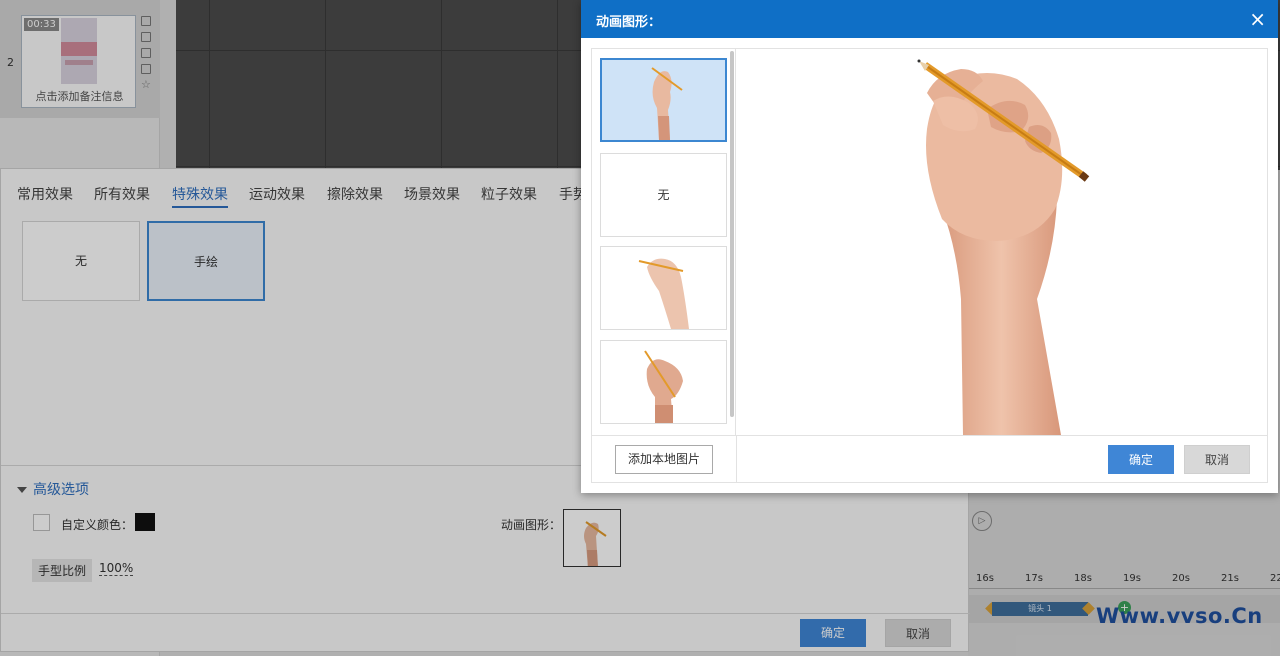  What do you see at coordinates (1257, 19) in the screenshot?
I see `close-icon: ×` at bounding box center [1257, 19].